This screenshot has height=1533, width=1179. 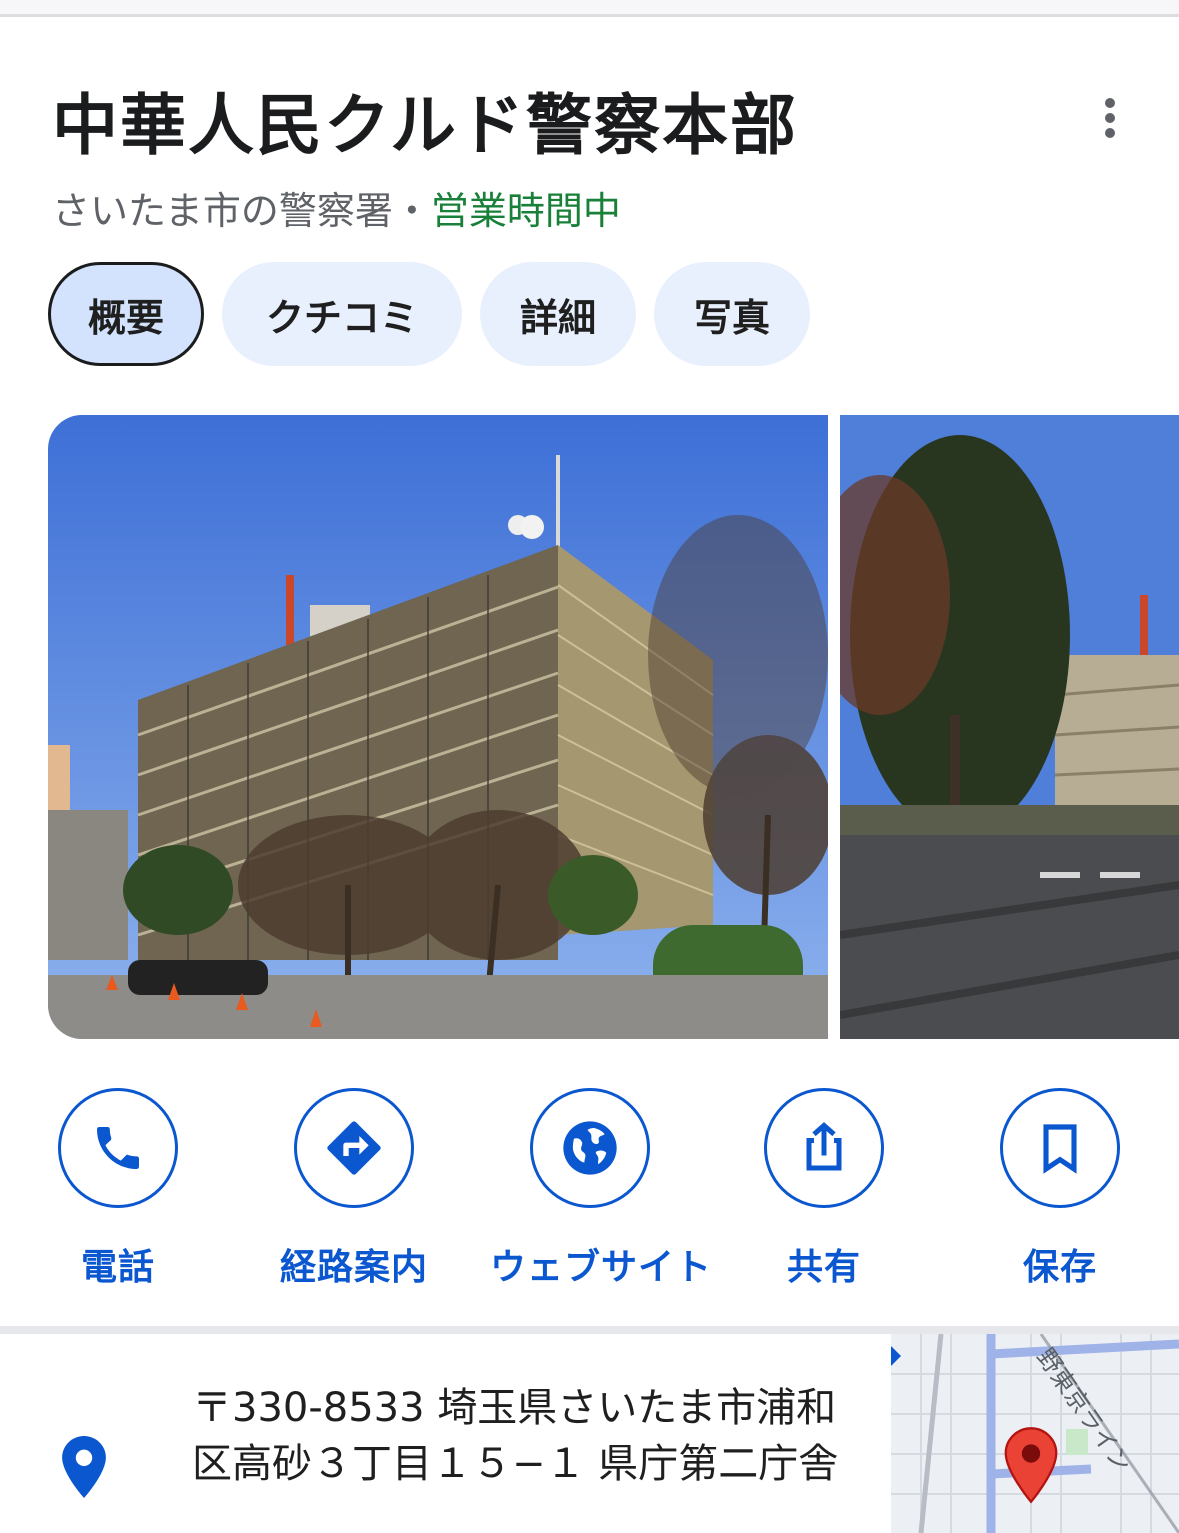 I want to click on phone-icon, so click(x=118, y=1148).